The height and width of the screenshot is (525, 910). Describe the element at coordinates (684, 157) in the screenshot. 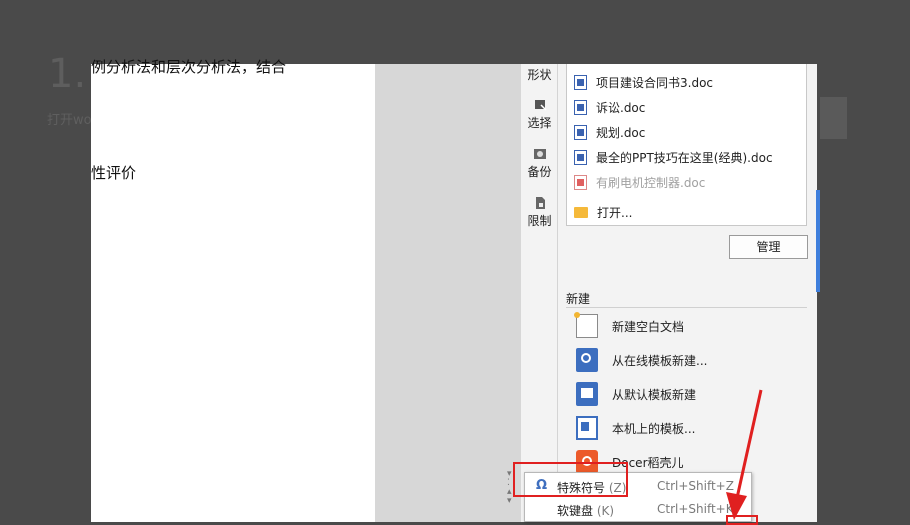

I see `recent-file-name: 最全的PPT技巧在这里(经典).doc` at that location.